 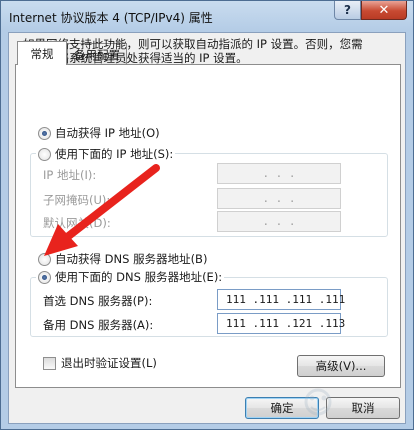 What do you see at coordinates (347, 10) in the screenshot?
I see `help-button: ?` at bounding box center [347, 10].